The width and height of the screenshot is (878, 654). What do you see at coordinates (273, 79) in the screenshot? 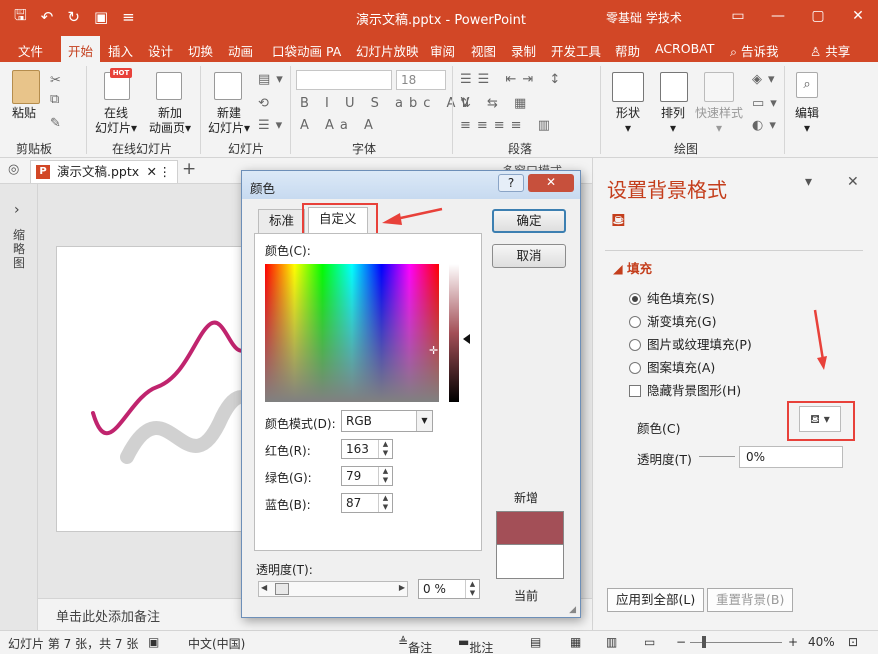
I see `layout-icon: ▤▾` at bounding box center [273, 79].